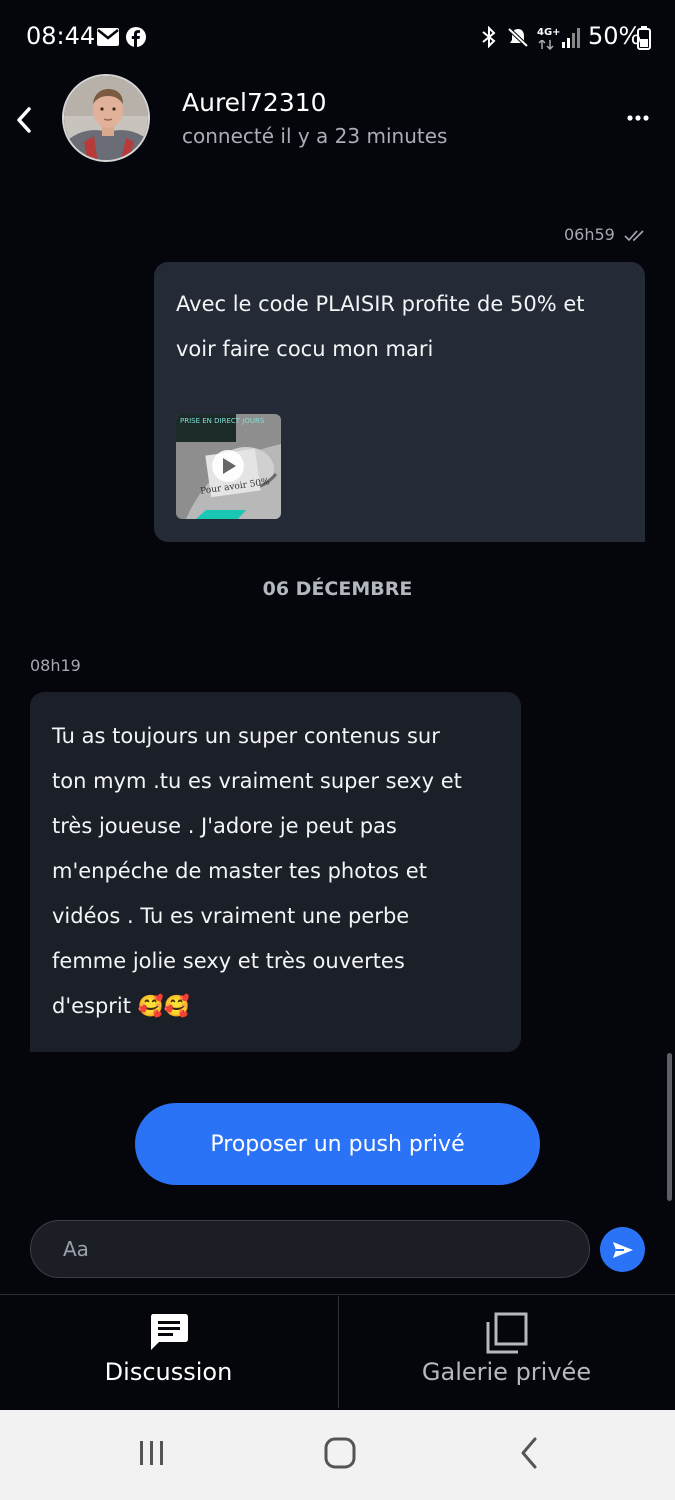 Image resolution: width=675 pixels, height=1500 pixels. I want to click on back-button, so click(24, 120).